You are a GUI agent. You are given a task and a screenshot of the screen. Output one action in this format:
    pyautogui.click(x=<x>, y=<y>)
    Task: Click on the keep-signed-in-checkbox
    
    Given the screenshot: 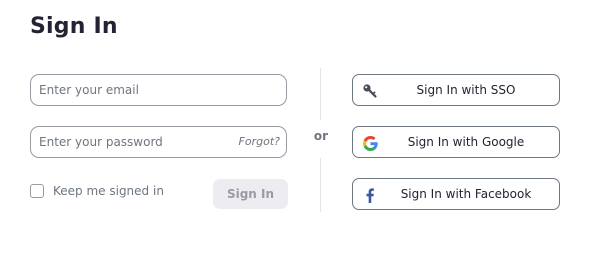 What is the action you would take?
    pyautogui.click(x=37, y=191)
    